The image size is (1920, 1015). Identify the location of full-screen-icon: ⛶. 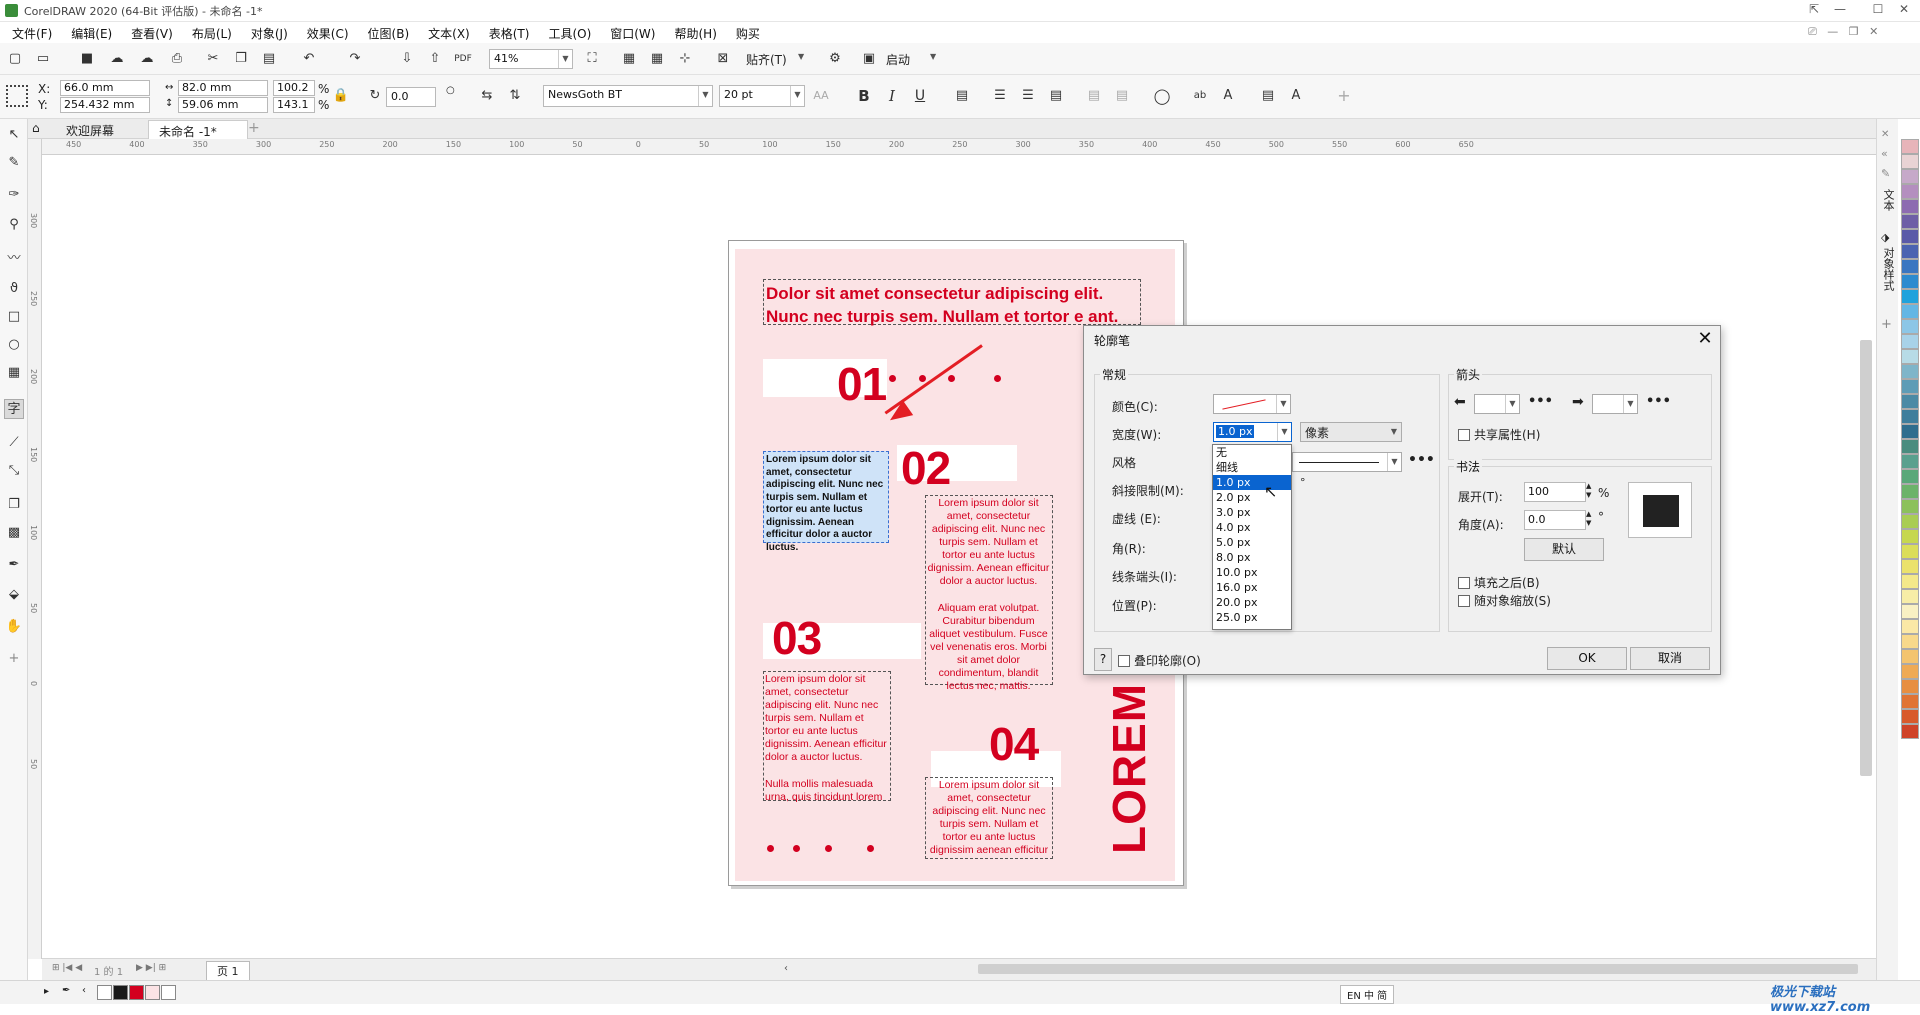
(592, 59).